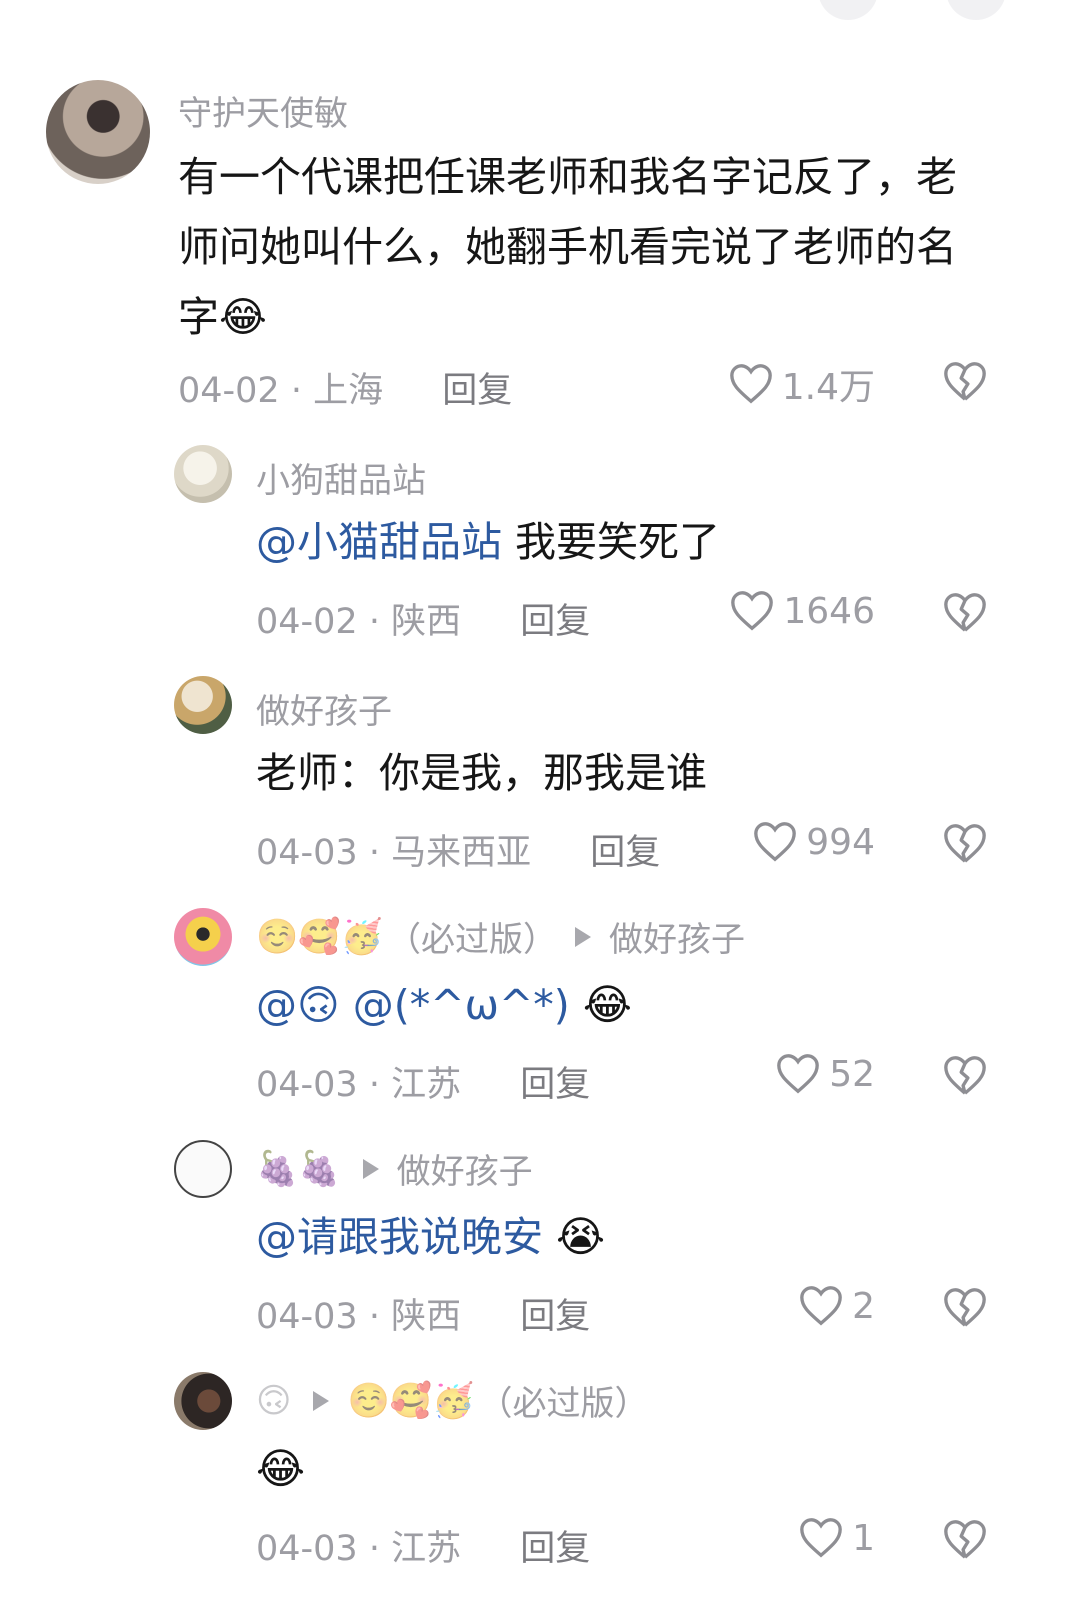 This screenshot has height=1620, width=1080. What do you see at coordinates (567, 177) in the screenshot?
I see `comment-text-line: 有一个代课把任课老师和我名字记反了，老` at bounding box center [567, 177].